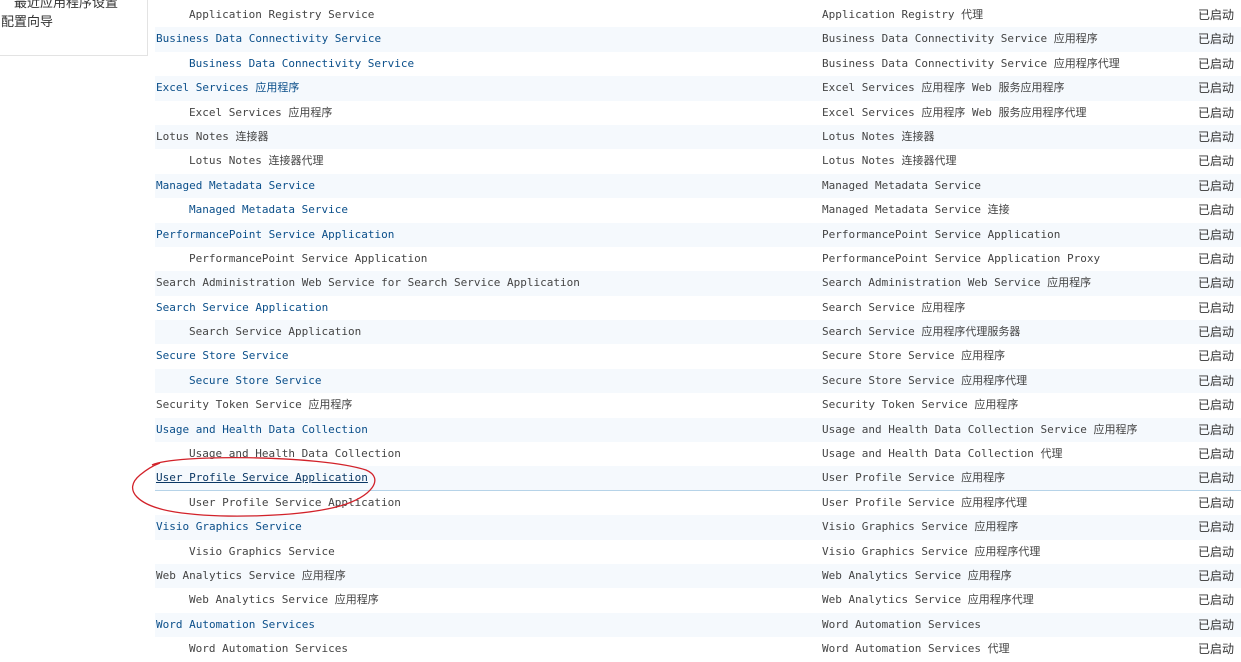 The width and height of the screenshot is (1241, 662). What do you see at coordinates (960, 39) in the screenshot?
I see `service-type: Business Data Connectivity Service 应用程序` at bounding box center [960, 39].